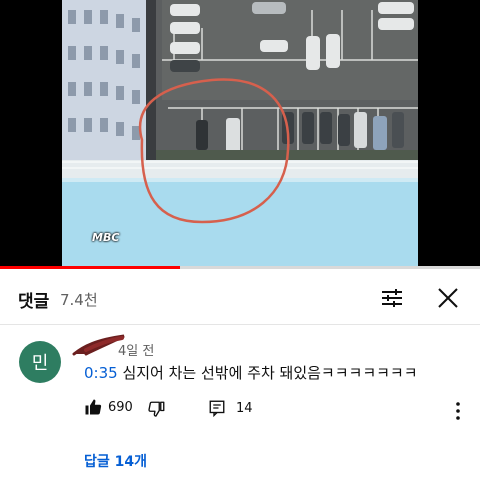 Image resolution: width=480 pixels, height=492 pixels. I want to click on like-button: 690, so click(108, 407).